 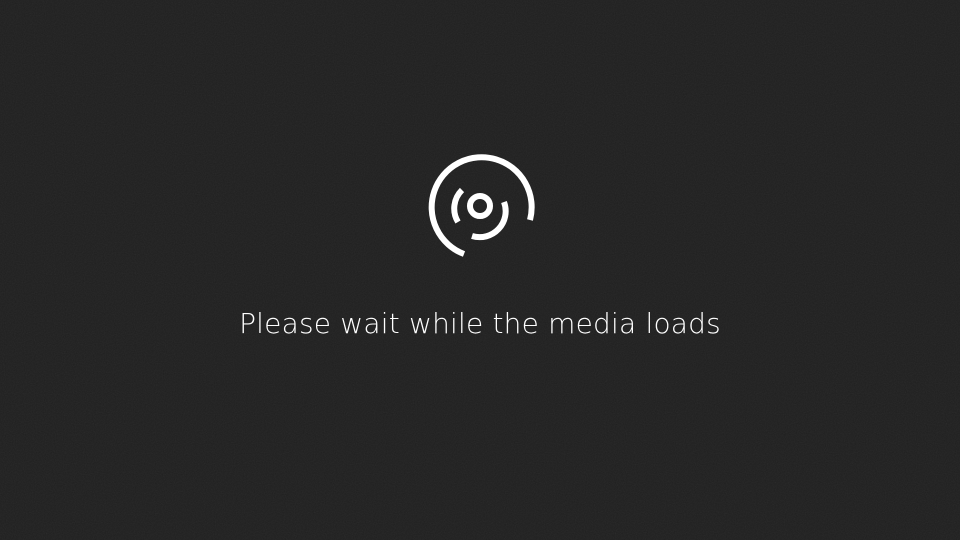 I want to click on loading-message: Please wait while the media loads, so click(x=480, y=323).